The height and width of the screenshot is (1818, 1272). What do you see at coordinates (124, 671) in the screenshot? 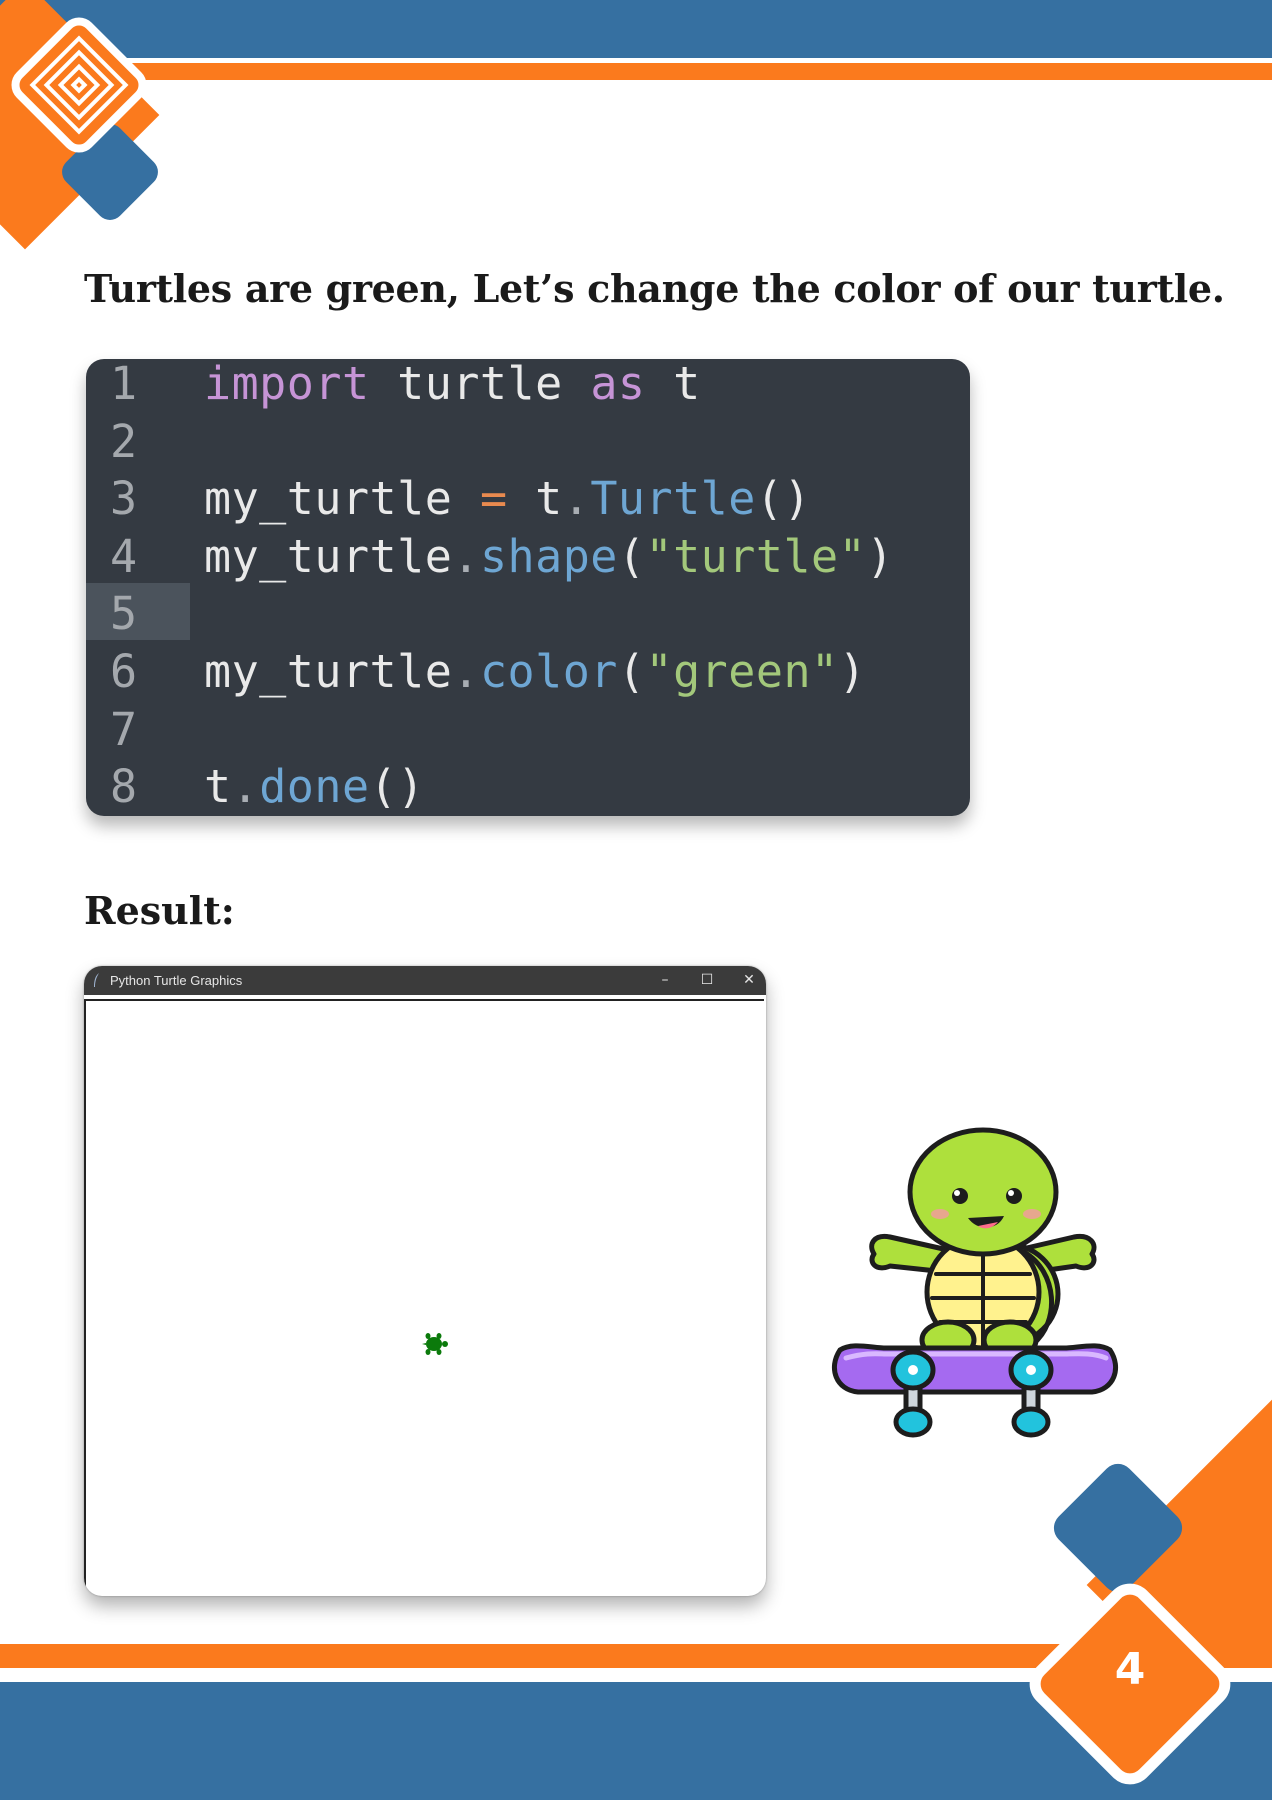
I see `line-number: 6` at bounding box center [124, 671].